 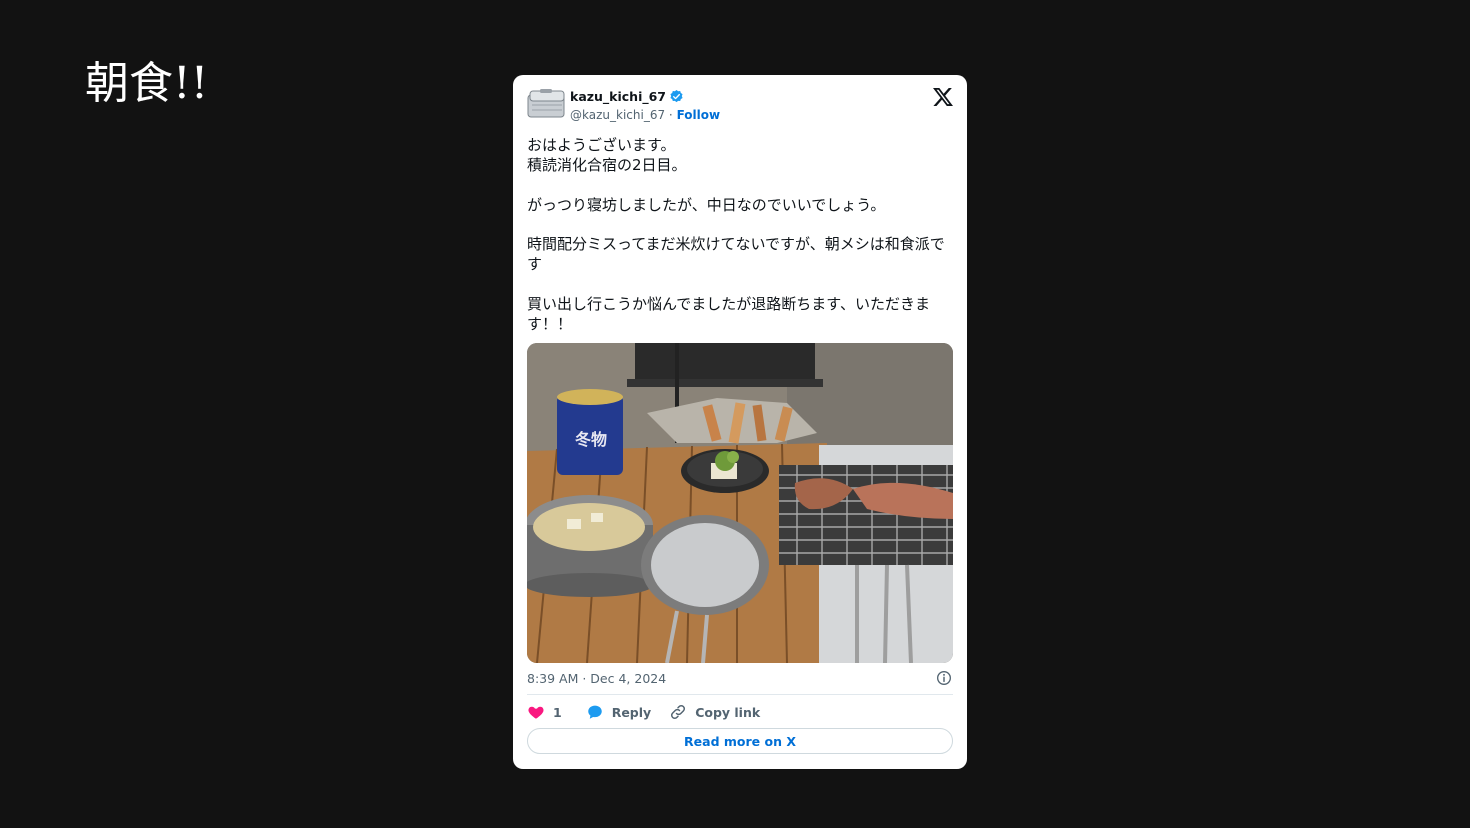 I want to click on tweet-actions: 1 Reply Copy link, so click(x=643, y=712).